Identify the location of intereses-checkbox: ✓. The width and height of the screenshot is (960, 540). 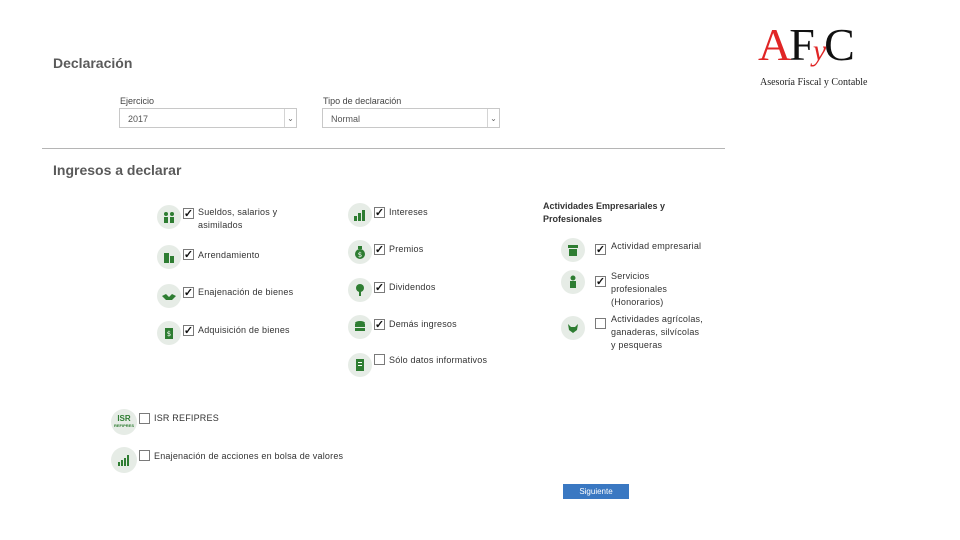
(379, 212).